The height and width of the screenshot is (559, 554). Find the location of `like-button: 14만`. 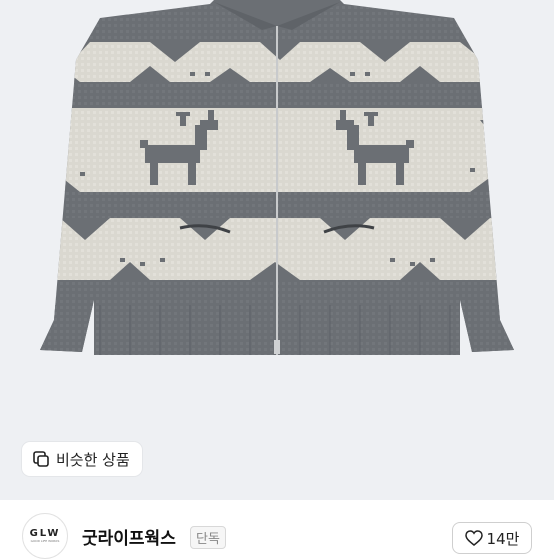

like-button: 14만 is located at coordinates (492, 538).